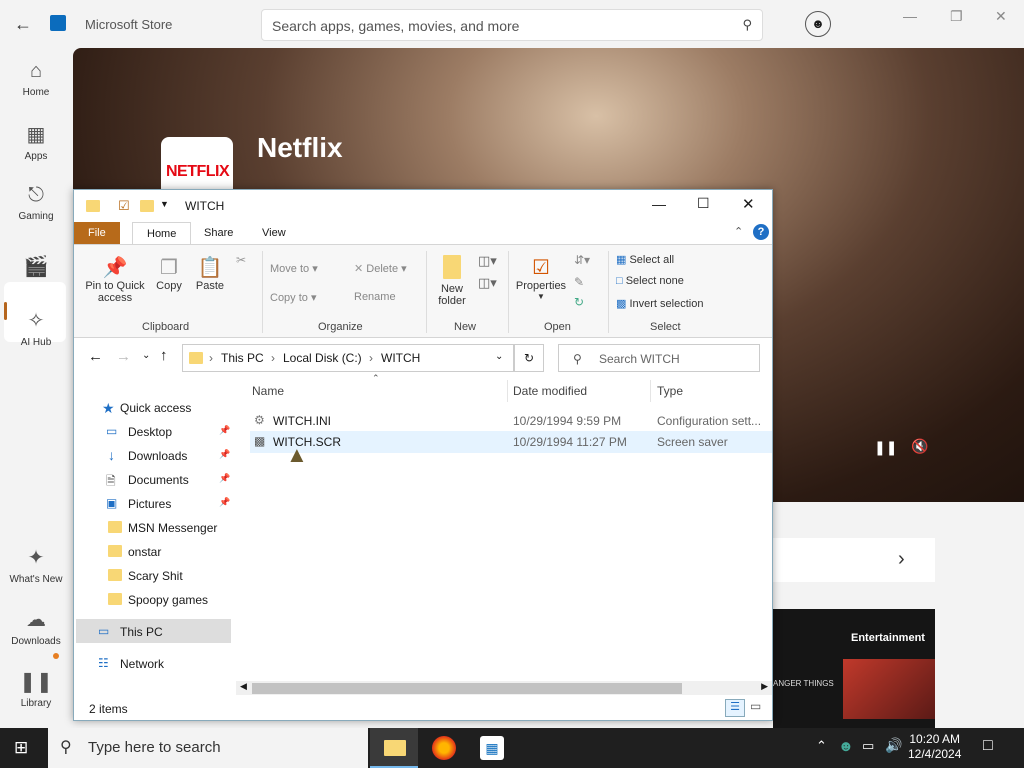 The height and width of the screenshot is (768, 1024). Describe the element at coordinates (747, 25) in the screenshot. I see `search-icon: ⚲` at that location.